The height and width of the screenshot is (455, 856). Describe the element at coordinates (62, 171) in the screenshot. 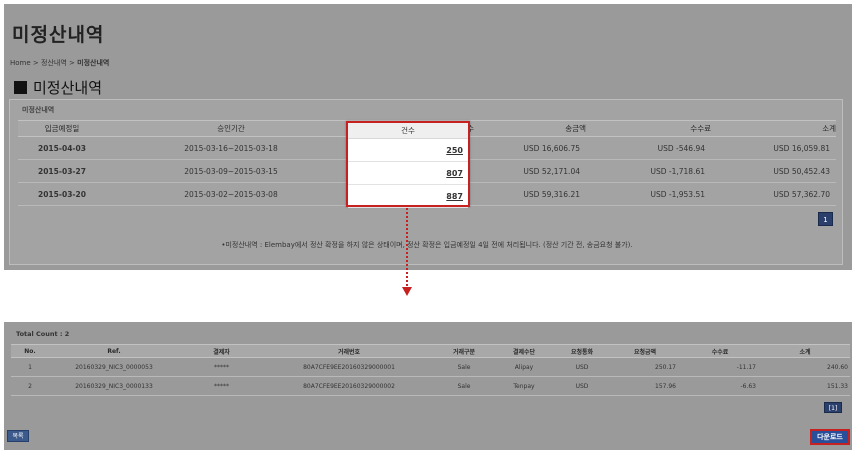

I see `due-date-cell: 2015-03-27` at that location.